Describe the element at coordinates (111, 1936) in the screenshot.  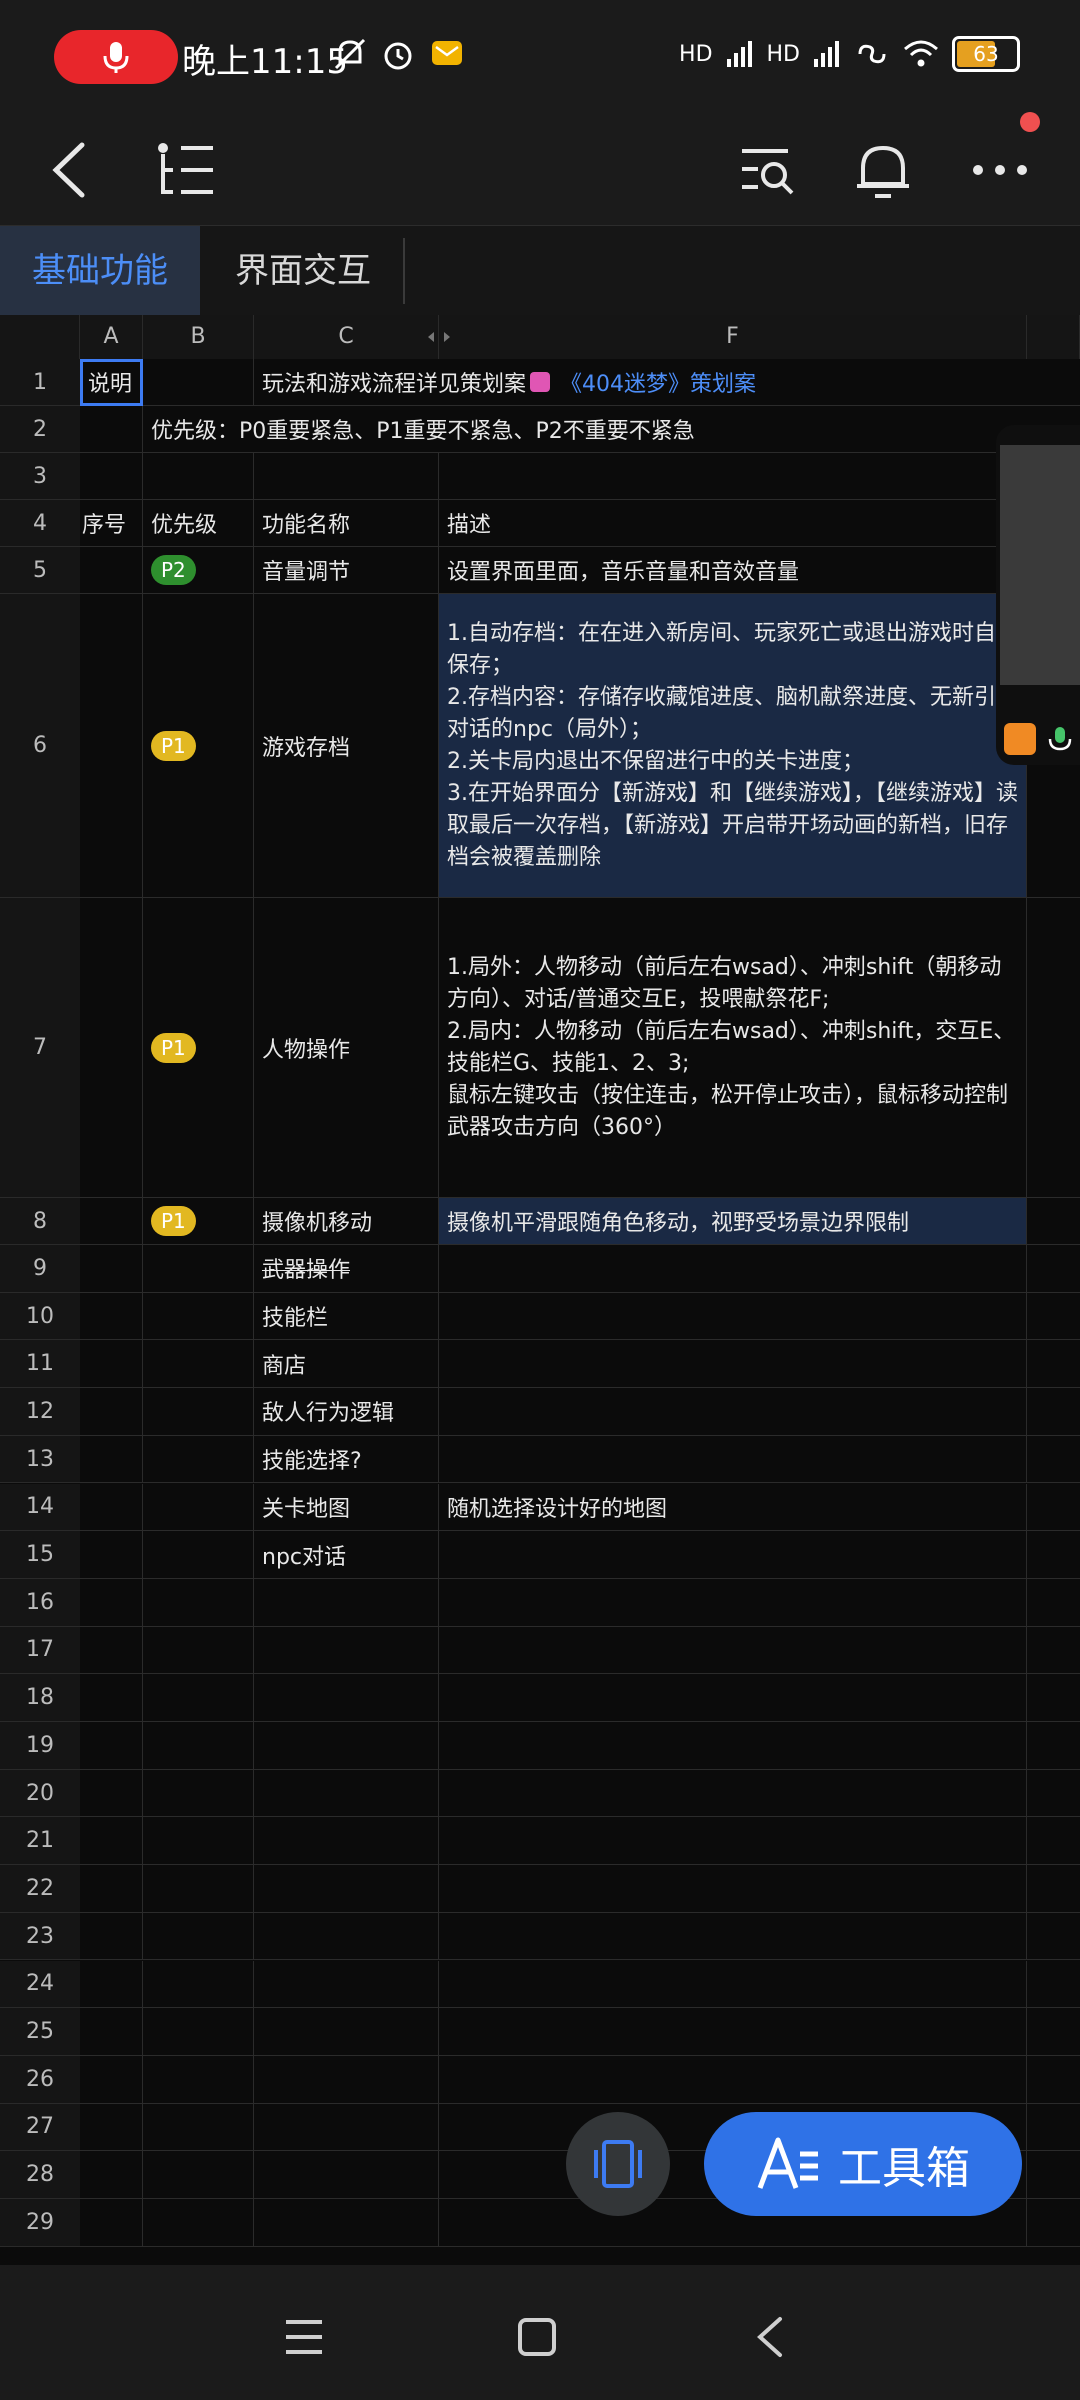
I see `cell-a23` at that location.